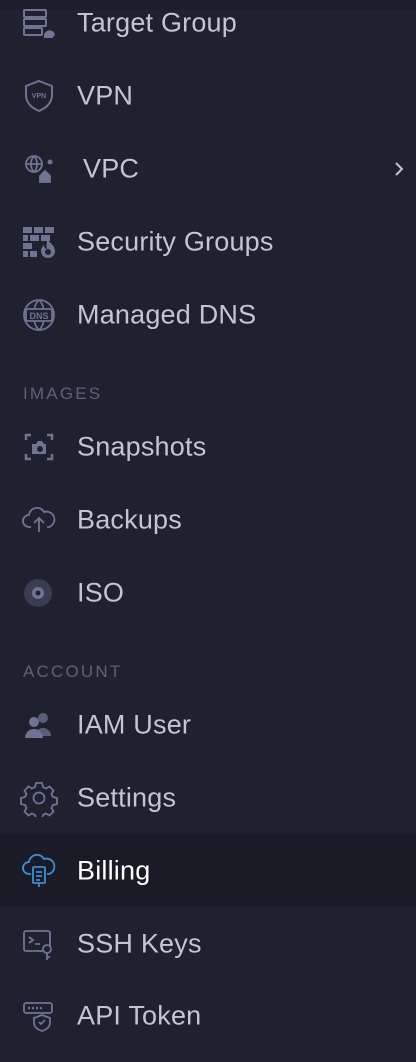 Image resolution: width=416 pixels, height=1062 pixels. Describe the element at coordinates (39, 798) in the screenshot. I see `gear-icon` at that location.